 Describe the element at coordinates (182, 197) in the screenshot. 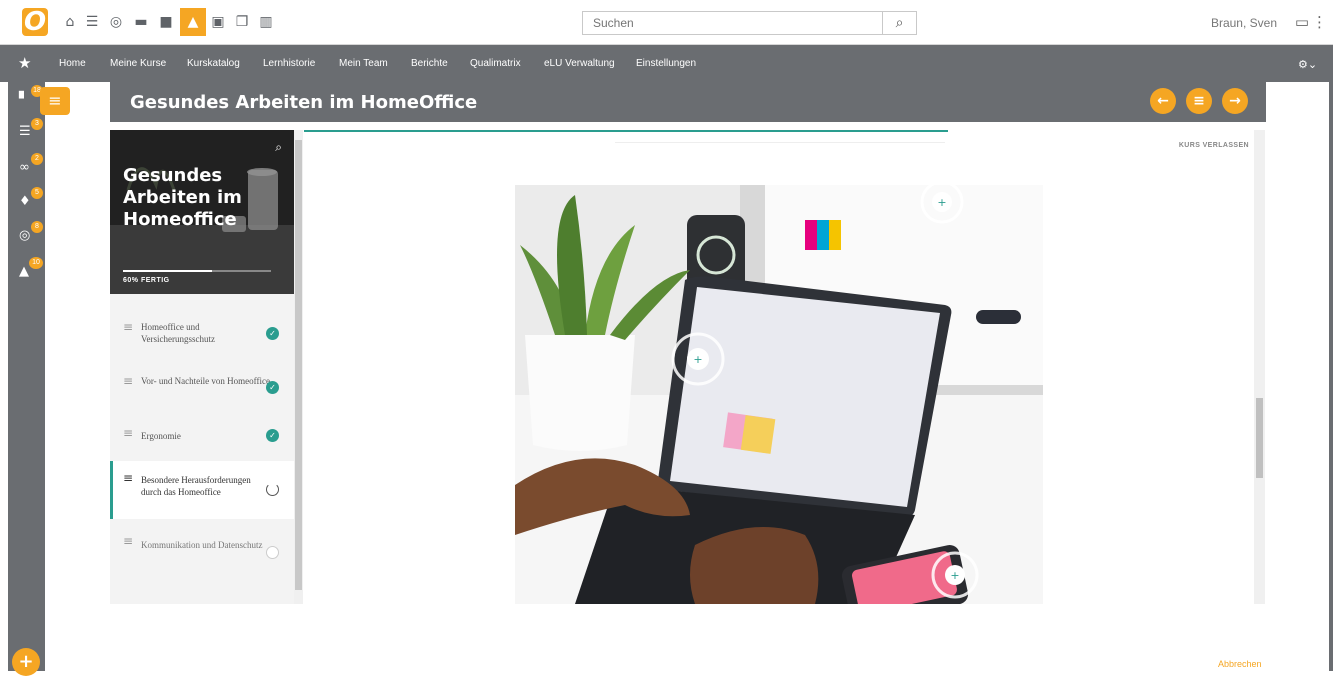

I see `hero-title: Gesundes Arbeiten im Homeoffice` at that location.